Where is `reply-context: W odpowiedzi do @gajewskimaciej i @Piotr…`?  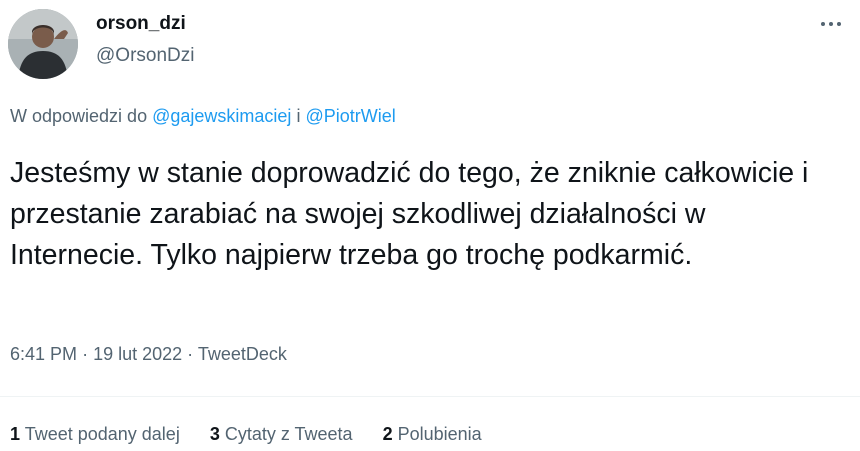
reply-context: W odpowiedzi do @gajewskimaciej i @Piotr… is located at coordinates (203, 116).